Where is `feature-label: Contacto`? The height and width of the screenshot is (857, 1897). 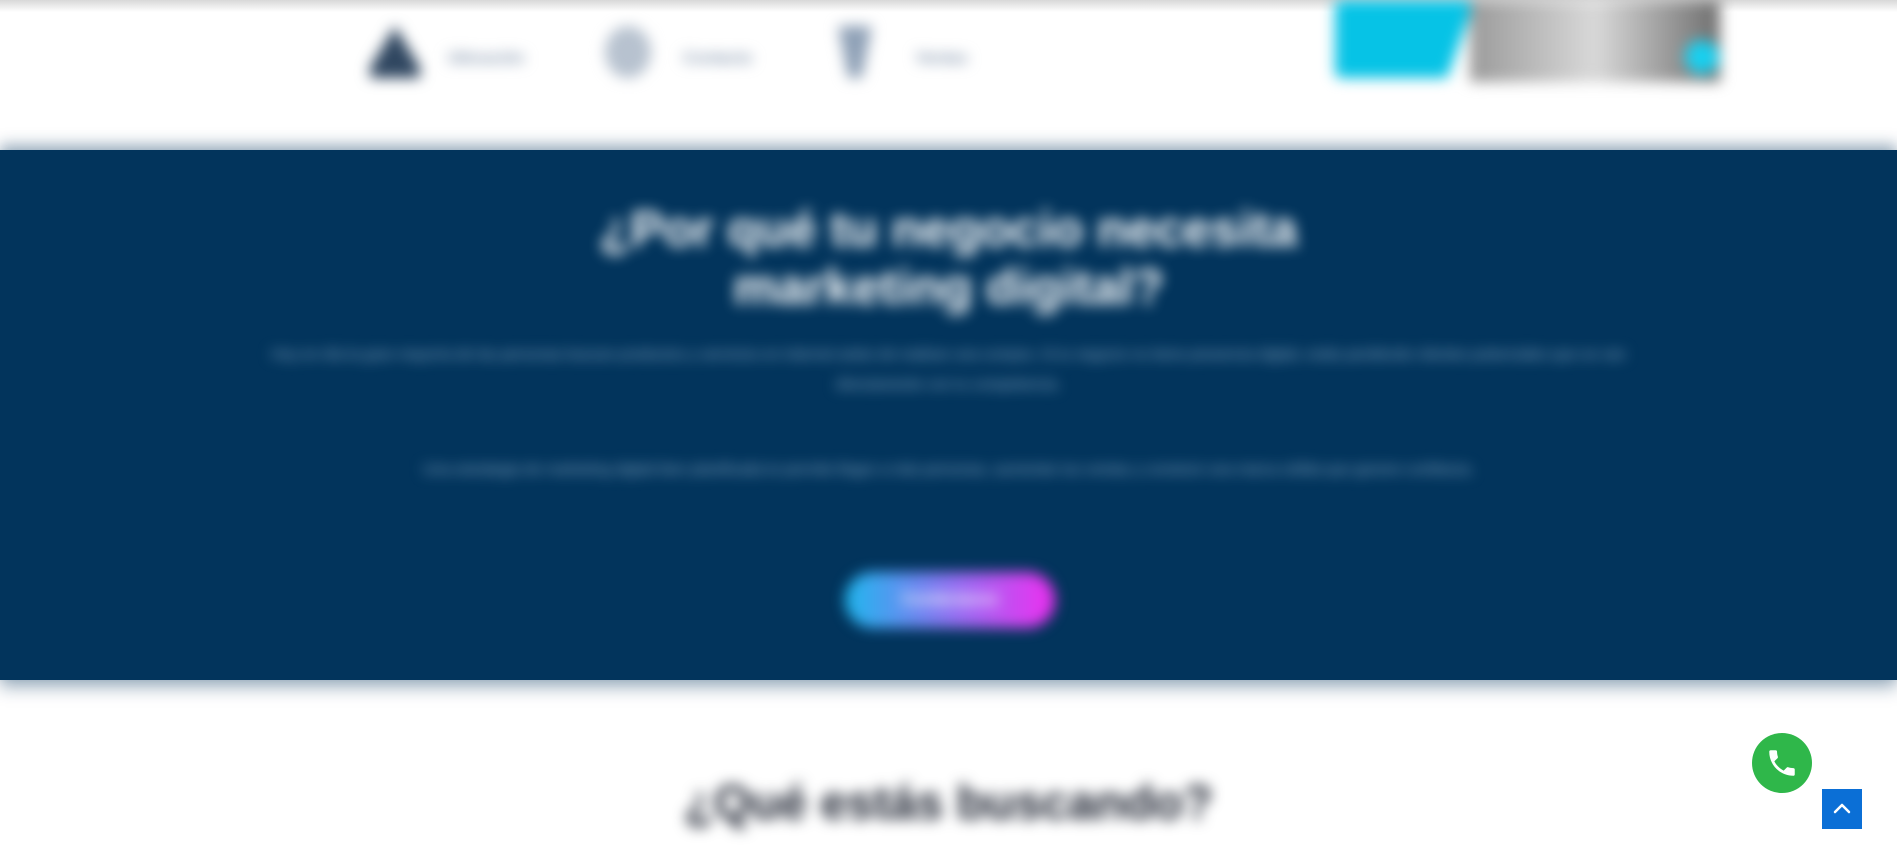 feature-label: Contacto is located at coordinates (718, 58).